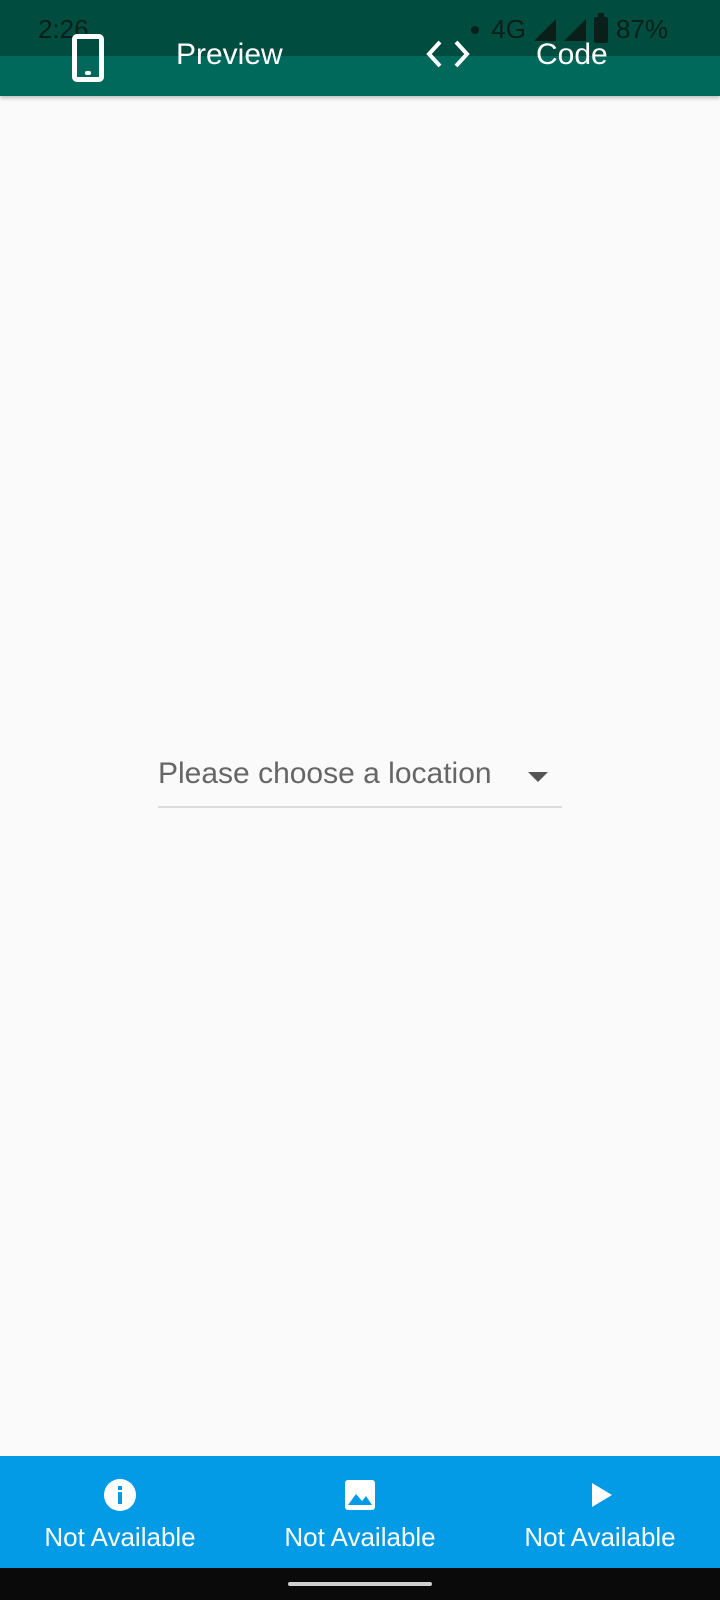 Image resolution: width=720 pixels, height=1600 pixels. I want to click on app-bar: Preview Code, so click(360, 65).